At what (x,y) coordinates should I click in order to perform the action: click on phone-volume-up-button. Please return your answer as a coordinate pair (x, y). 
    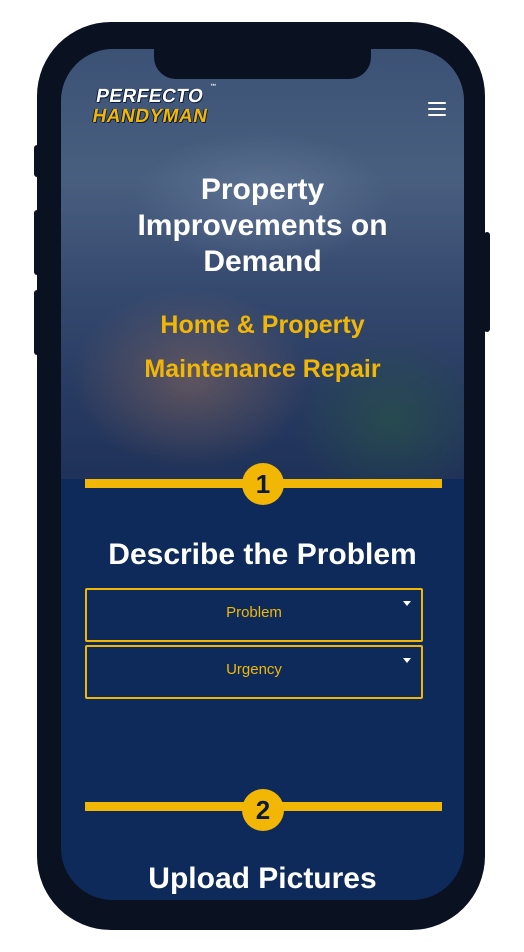
    Looking at the image, I should click on (37, 242).